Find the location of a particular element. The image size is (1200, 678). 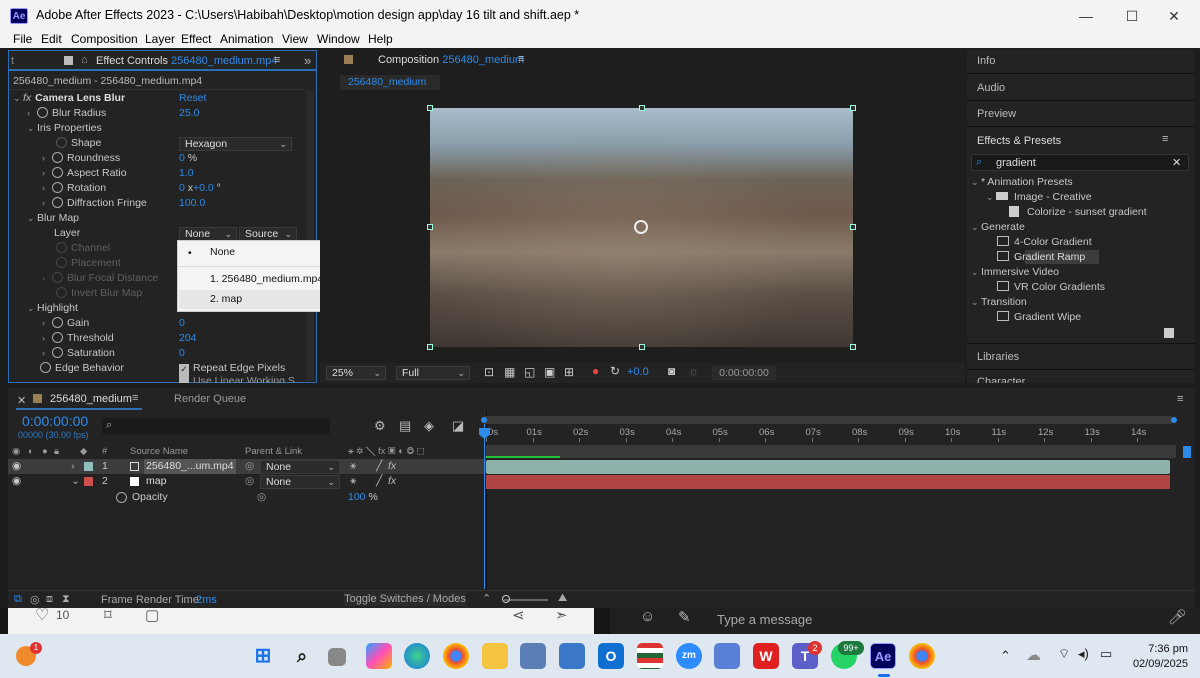

file-explorer-icon is located at coordinates (495, 656).